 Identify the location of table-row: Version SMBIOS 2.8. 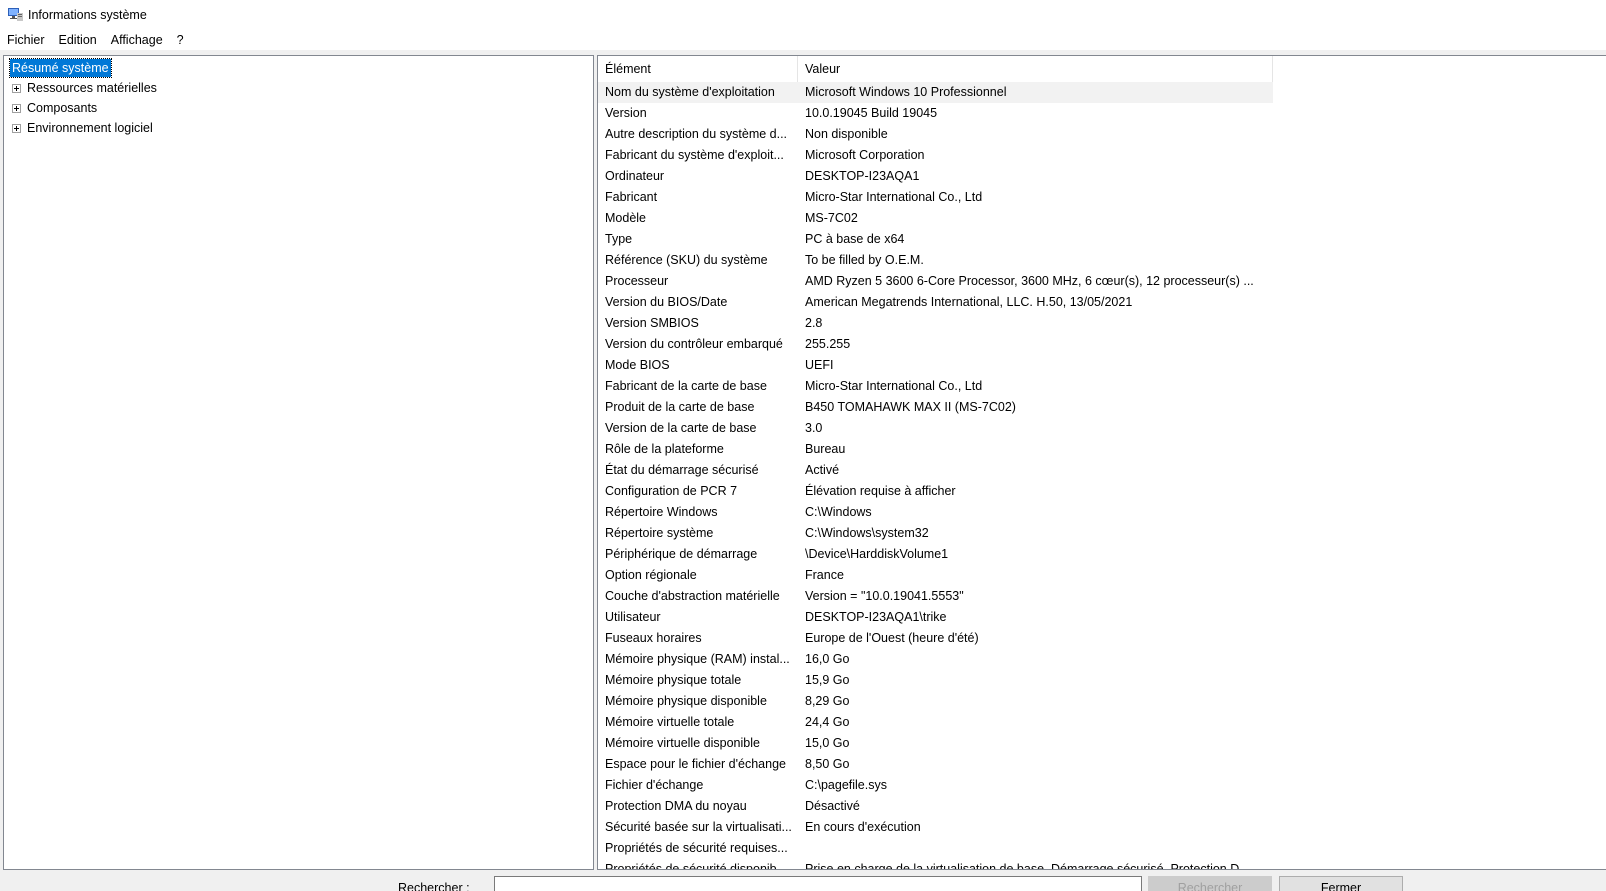
(1102, 323).